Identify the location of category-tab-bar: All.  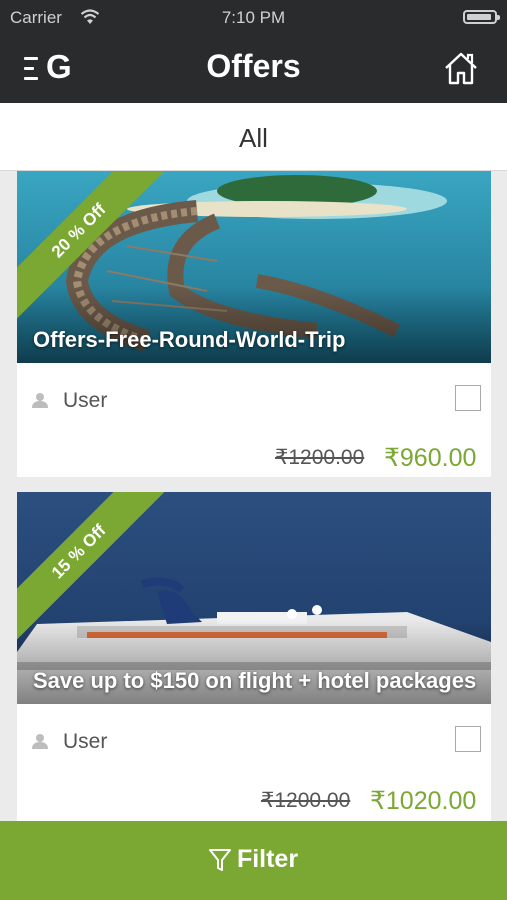
(253, 137).